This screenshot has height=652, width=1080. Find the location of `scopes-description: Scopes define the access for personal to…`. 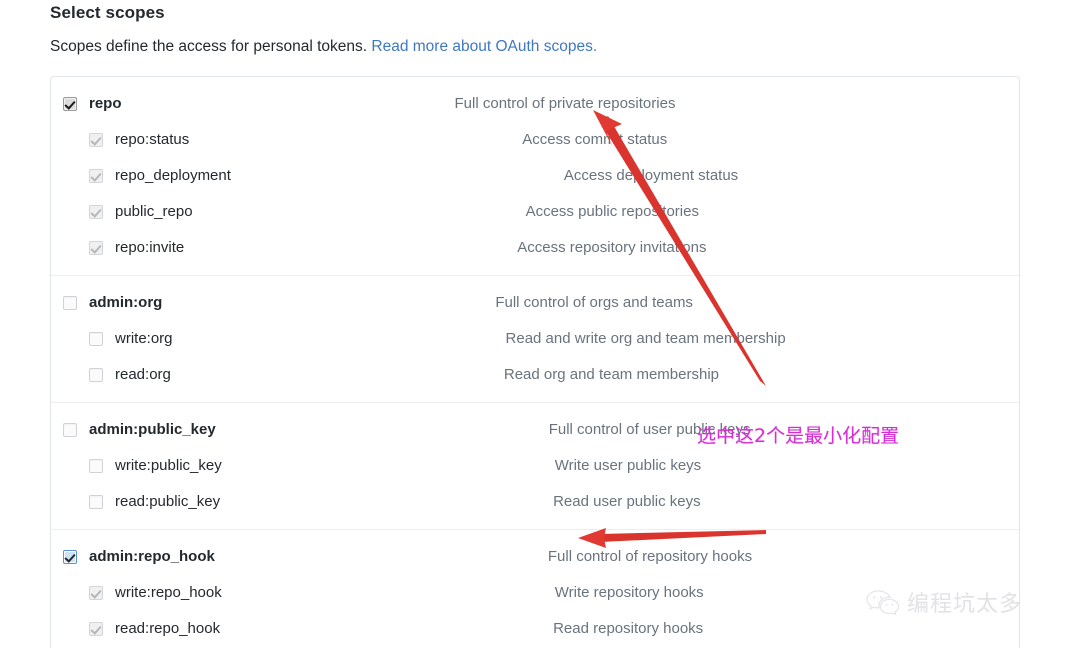

scopes-description: Scopes define the access for personal to… is located at coordinates (323, 47).